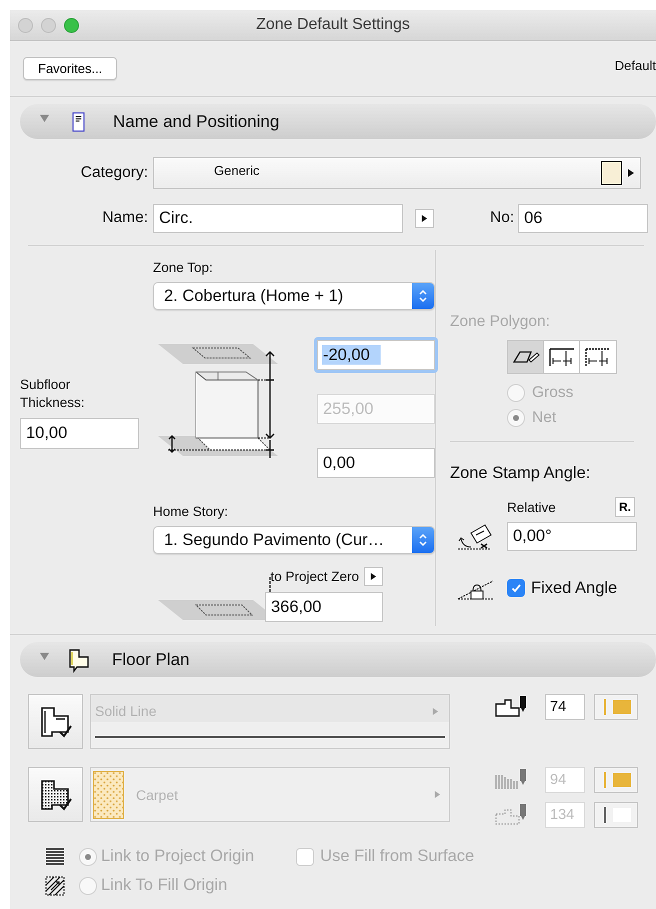 The width and height of the screenshot is (656, 909). What do you see at coordinates (177, 856) in the screenshot?
I see `radio-label: Link to Project Origin` at bounding box center [177, 856].